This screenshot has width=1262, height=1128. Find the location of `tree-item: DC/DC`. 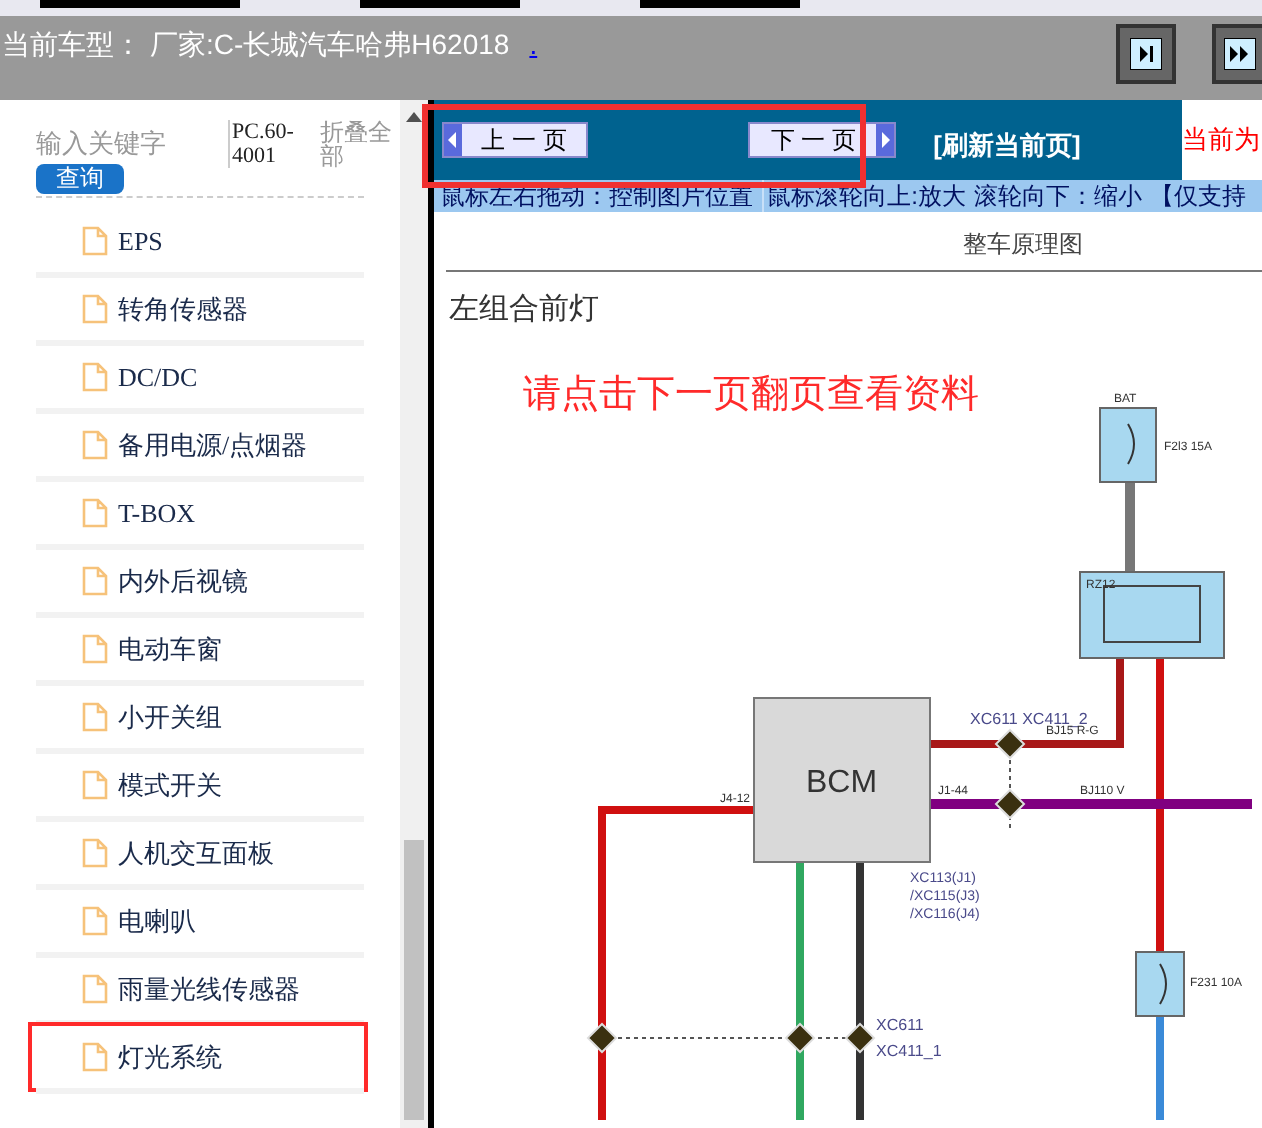

tree-item: DC/DC is located at coordinates (200, 377).